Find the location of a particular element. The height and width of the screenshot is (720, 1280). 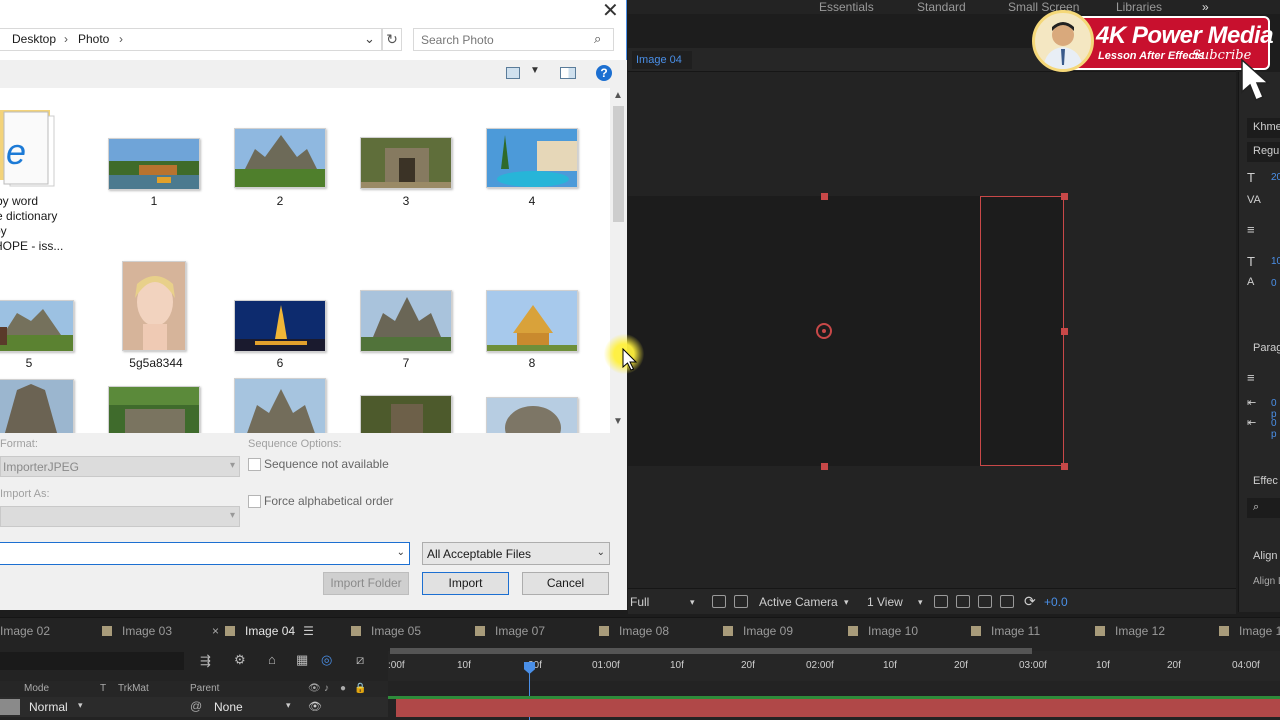

scroll-up-icon: ▲ is located at coordinates (618, 95).